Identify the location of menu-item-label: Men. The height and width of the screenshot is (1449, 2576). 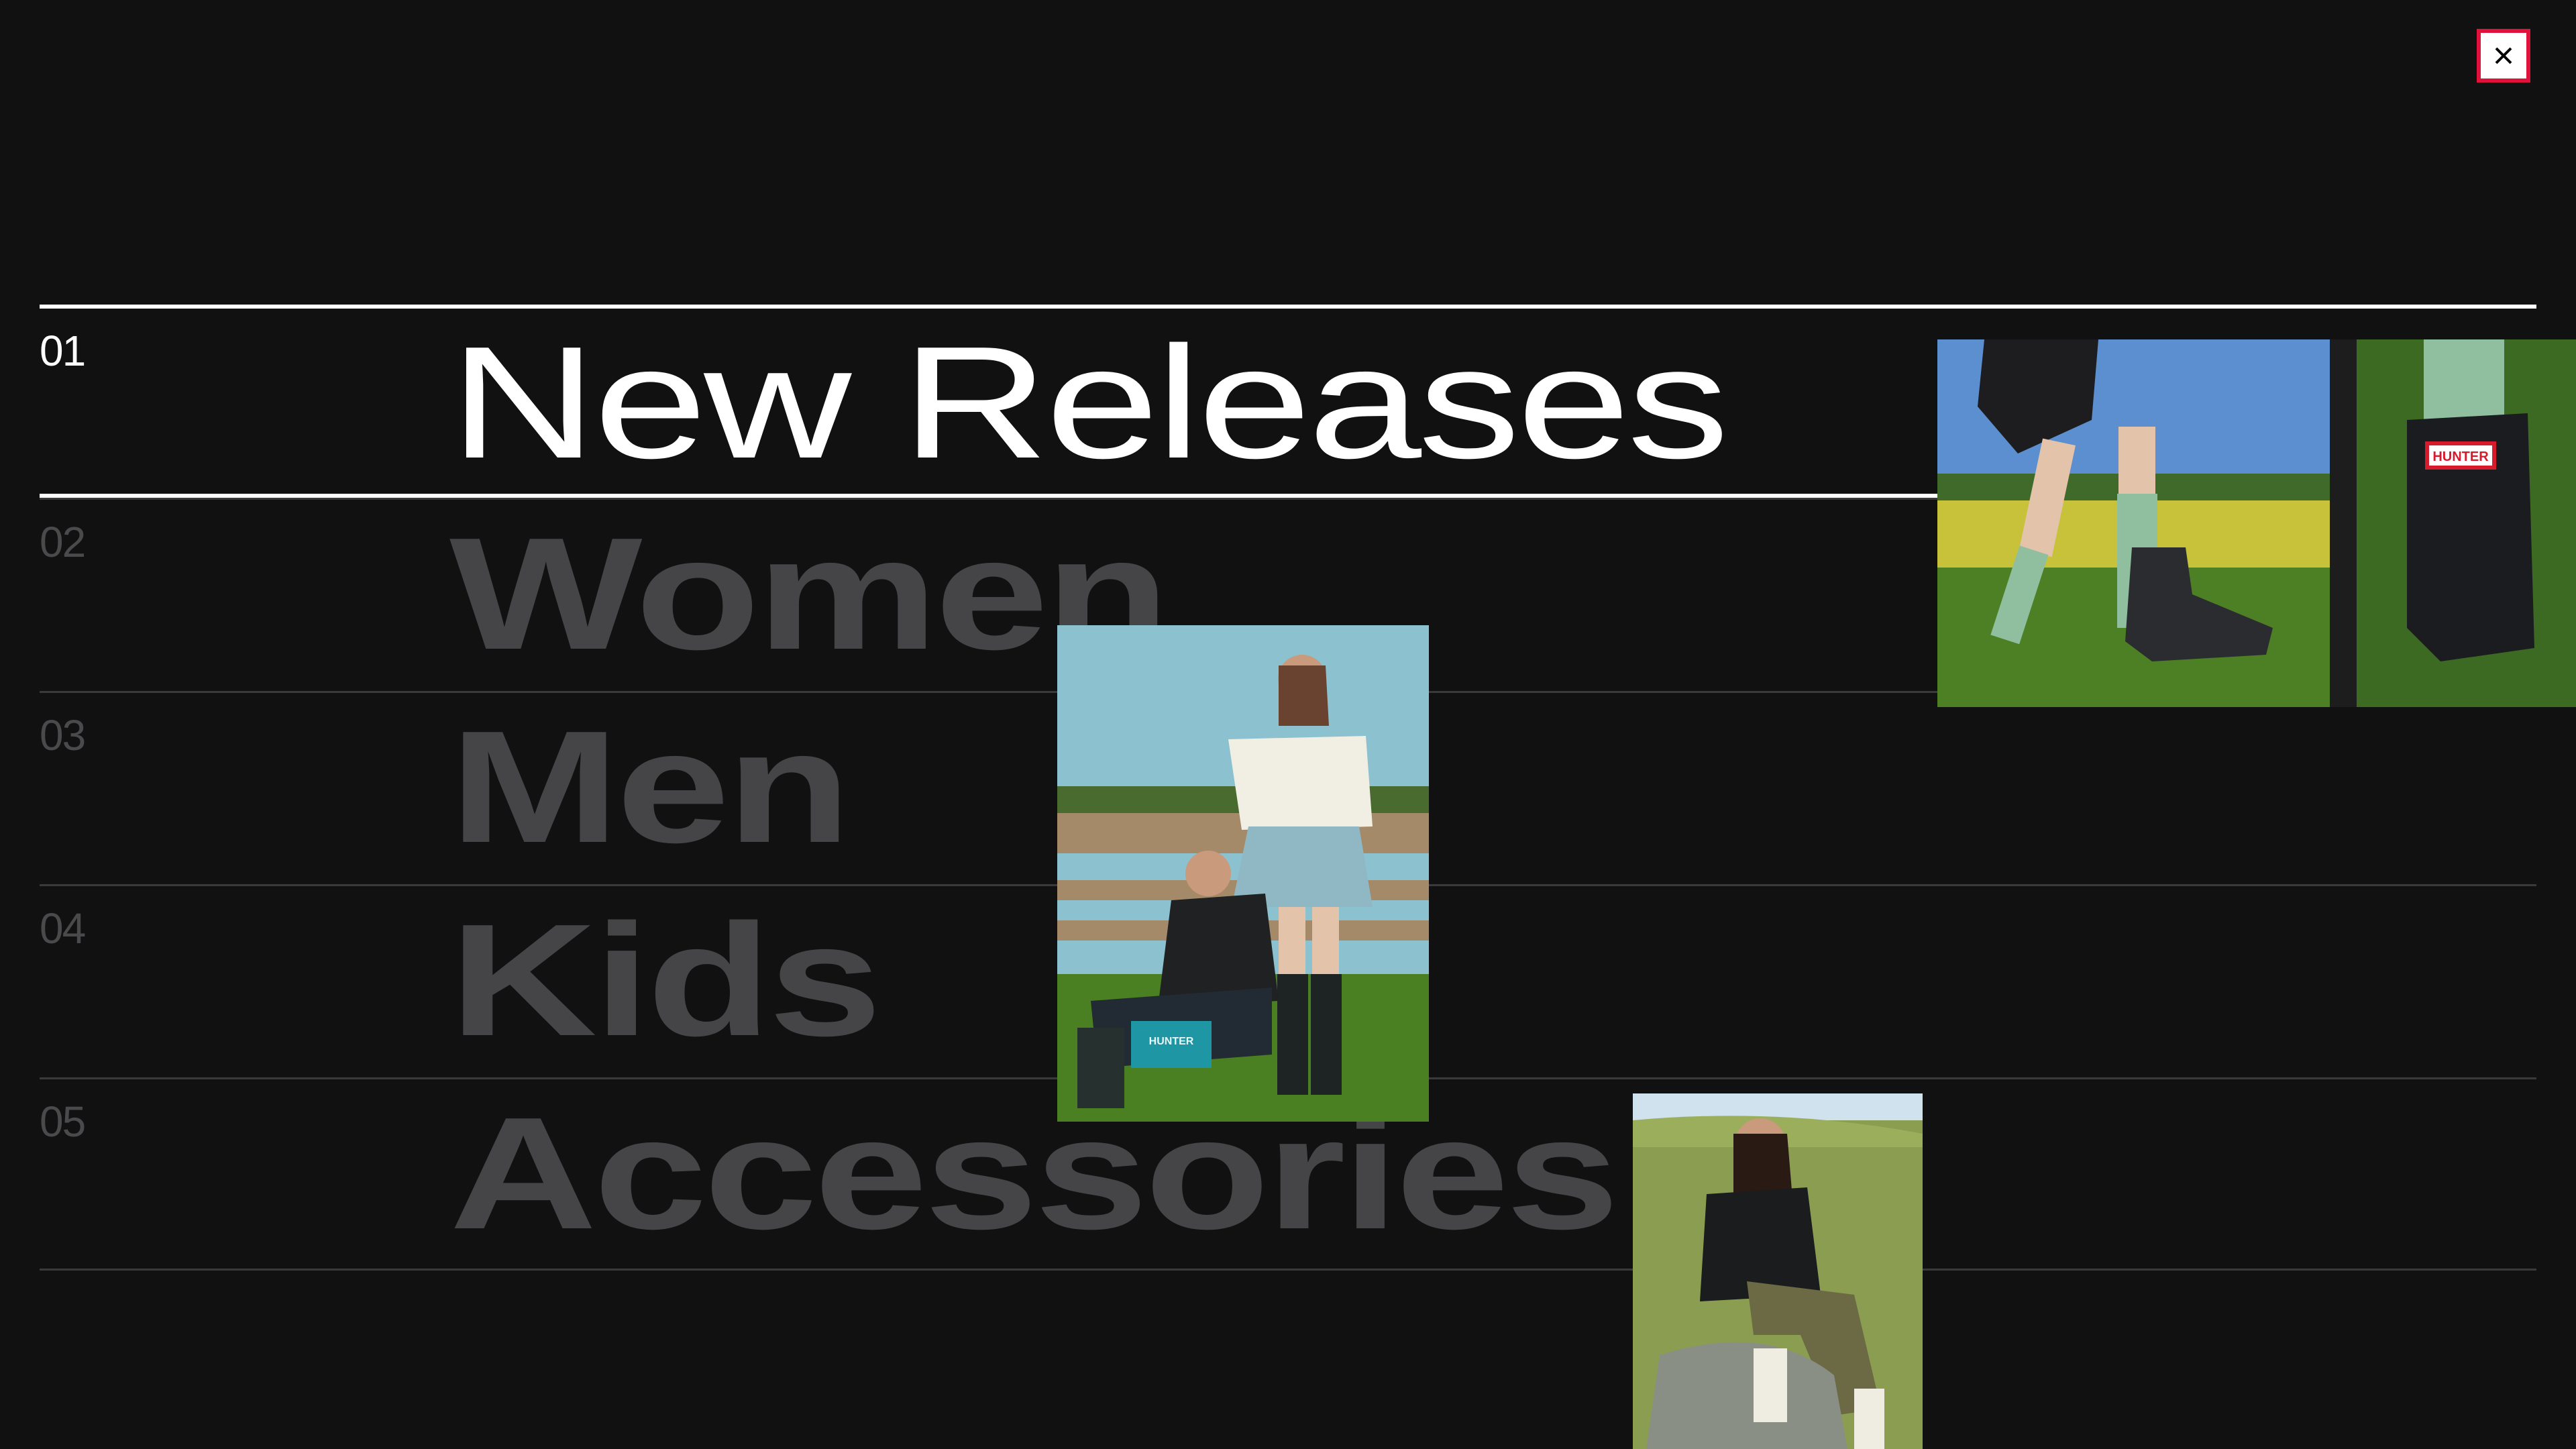
(650, 787).